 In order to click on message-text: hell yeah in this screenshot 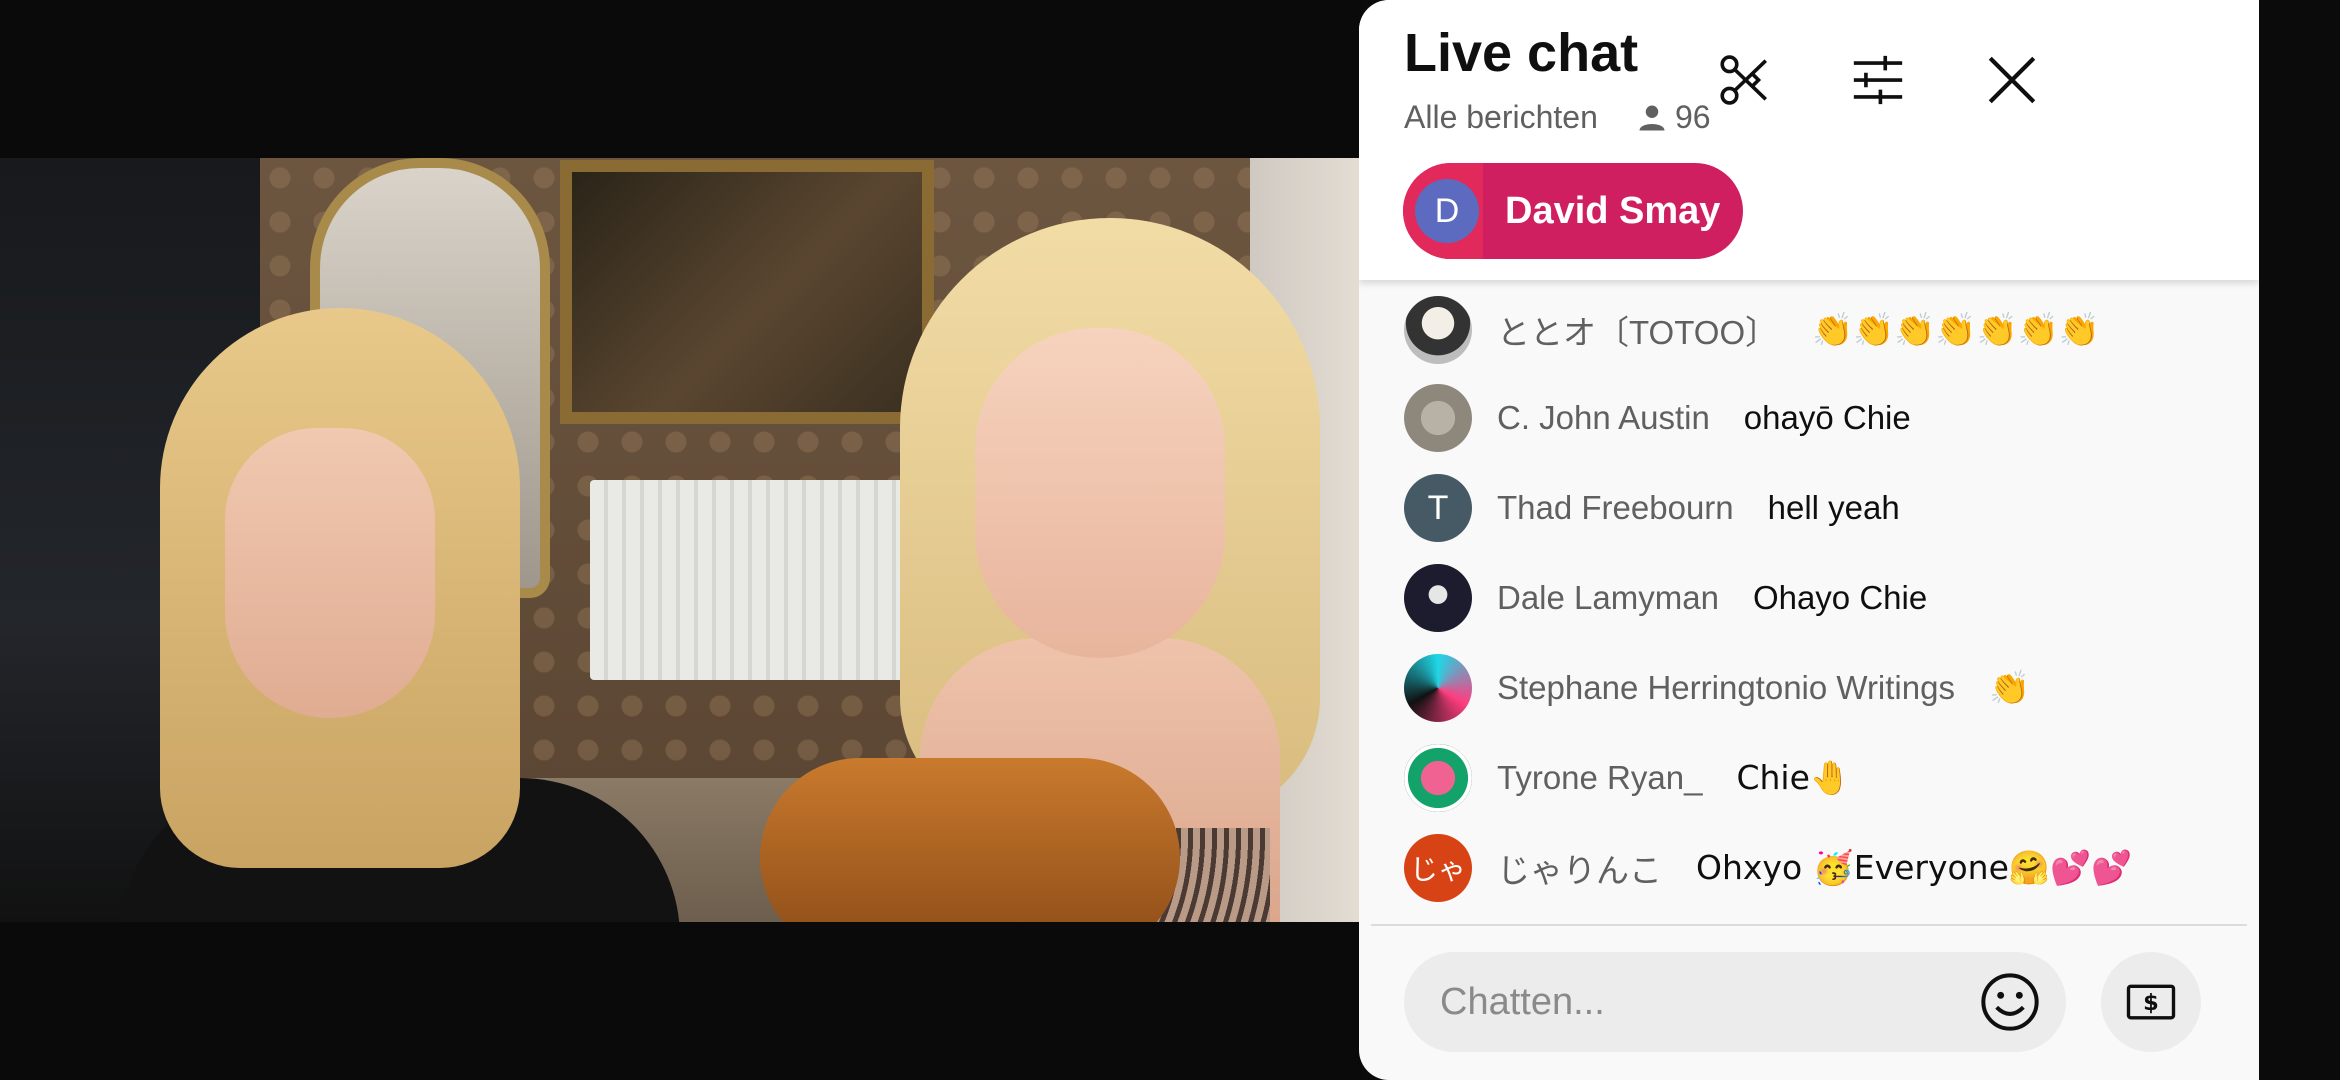, I will do `click(1833, 507)`.